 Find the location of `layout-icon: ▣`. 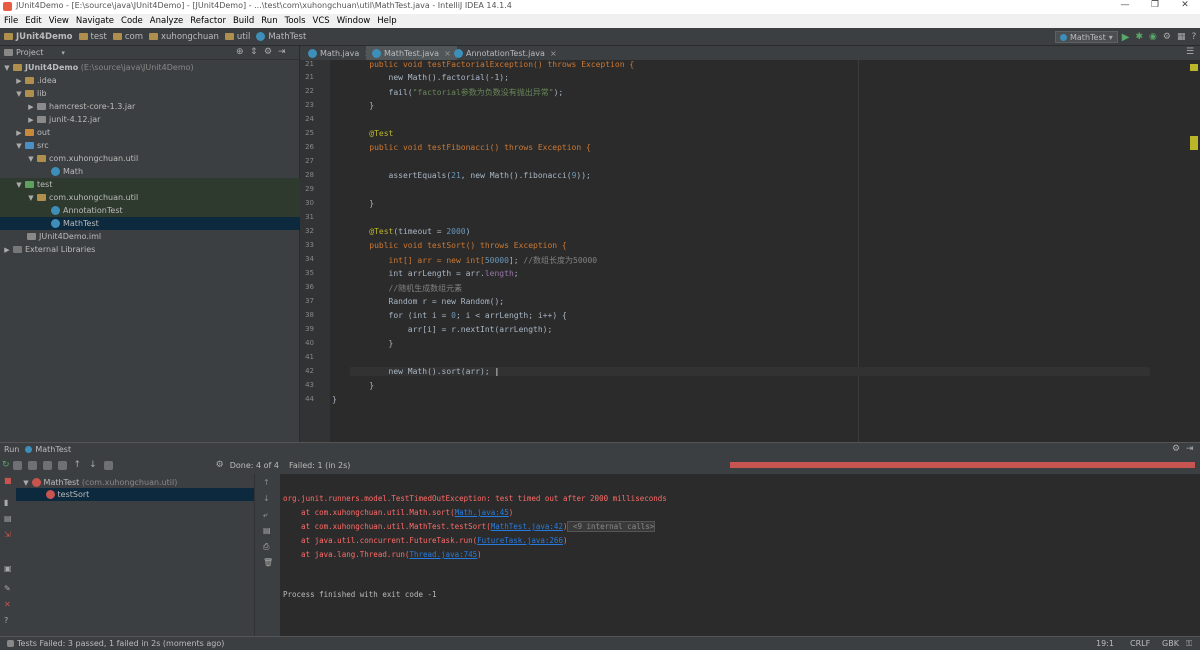

layout-icon: ▣ is located at coordinates (8, 568).